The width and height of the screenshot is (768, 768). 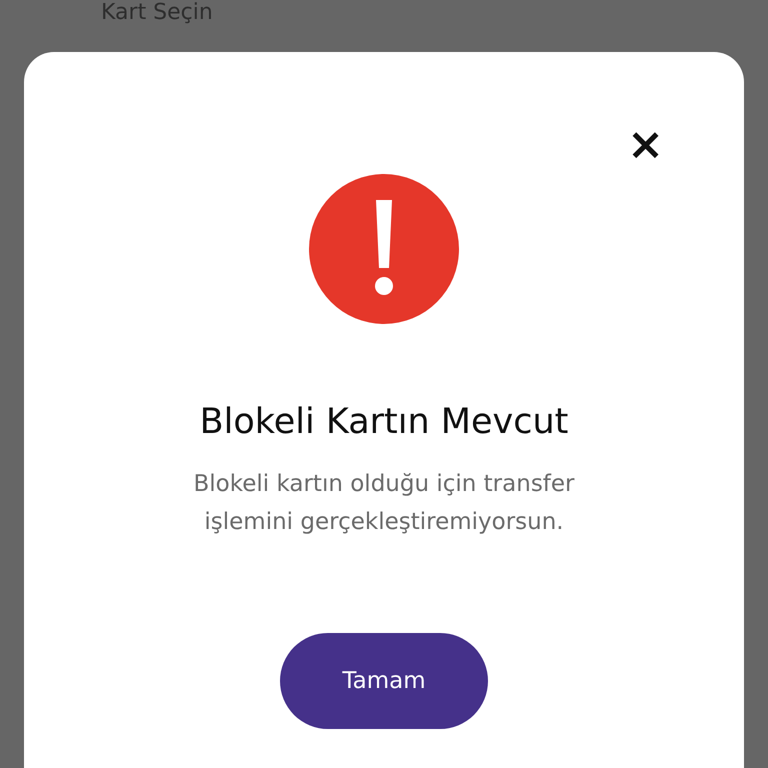 What do you see at coordinates (645, 145) in the screenshot?
I see `close-button: ×` at bounding box center [645, 145].